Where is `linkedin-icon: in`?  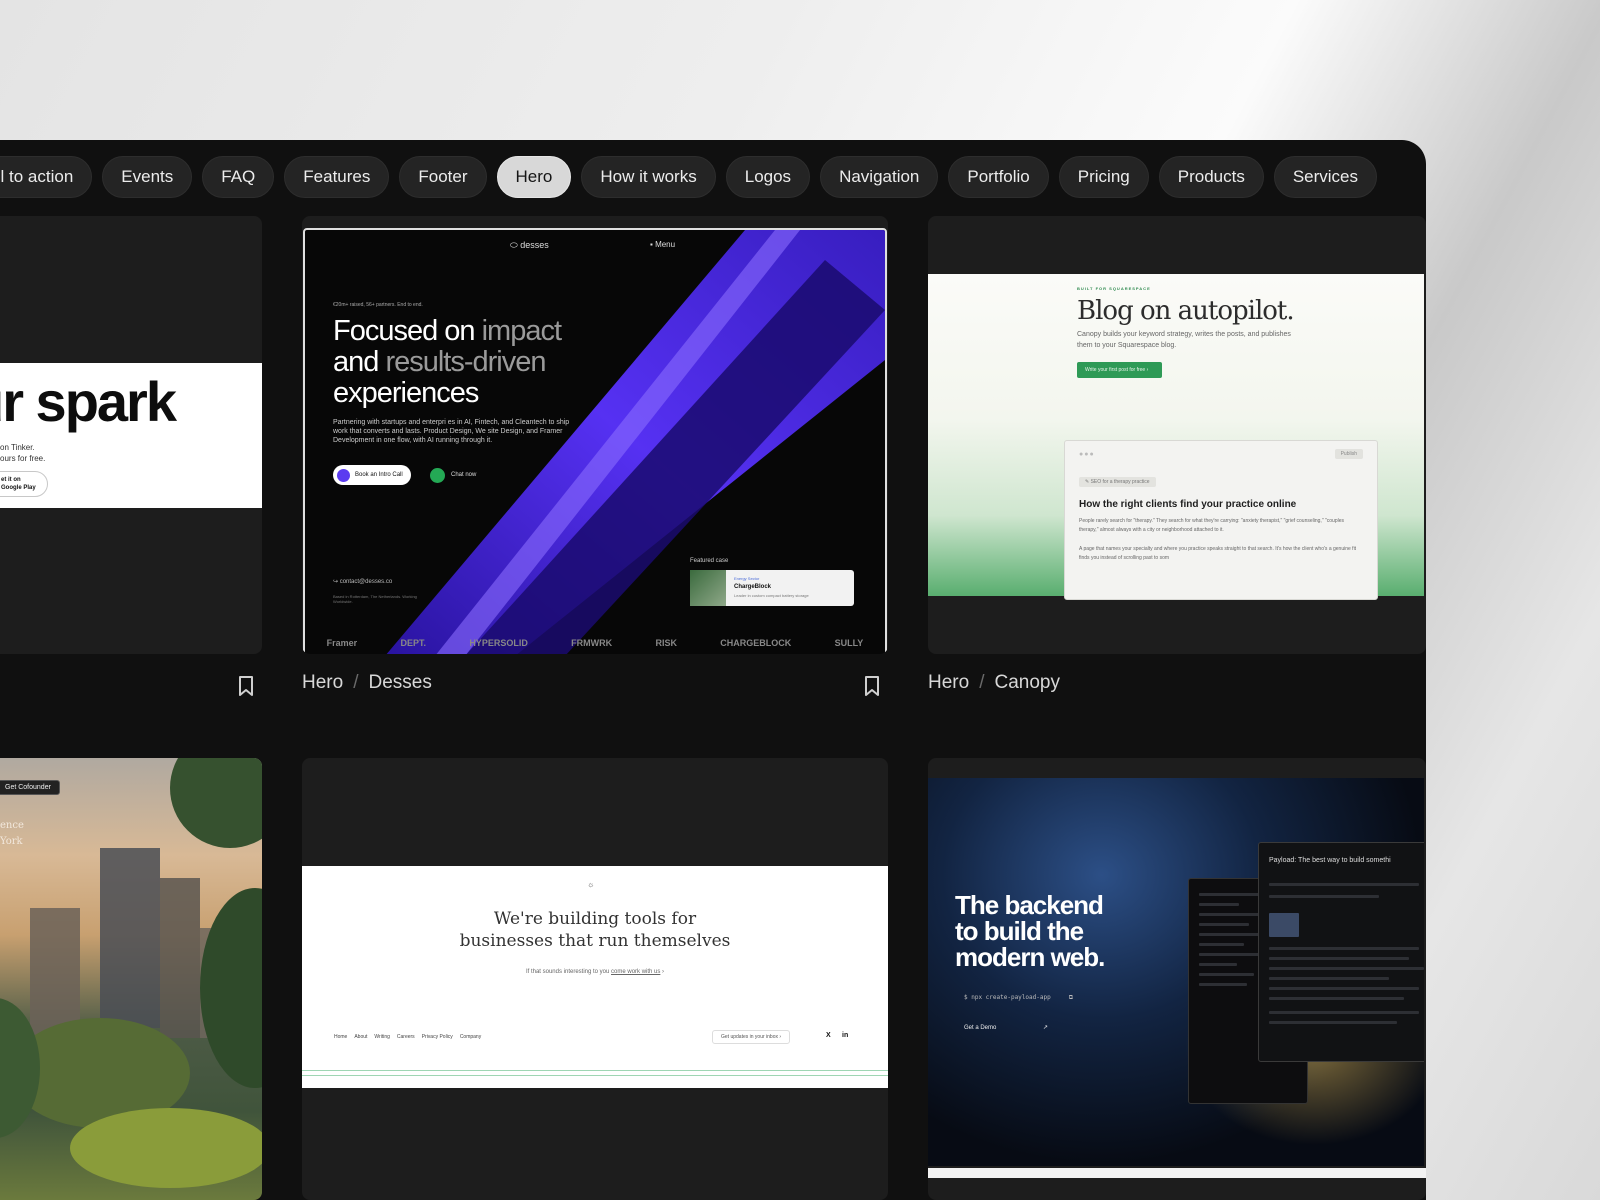 linkedin-icon: in is located at coordinates (845, 1035).